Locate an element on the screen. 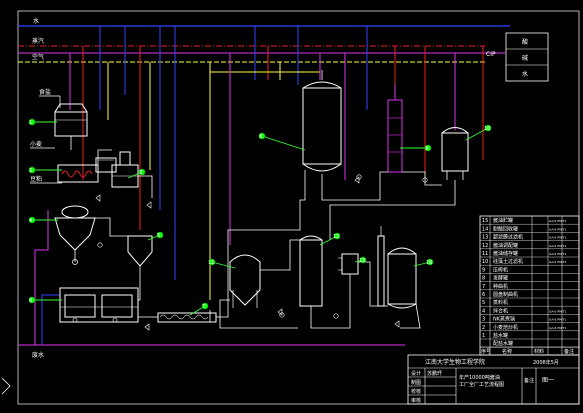 This screenshot has height=413, width=583. parts-row-name: 压榨机 is located at coordinates (500, 269).